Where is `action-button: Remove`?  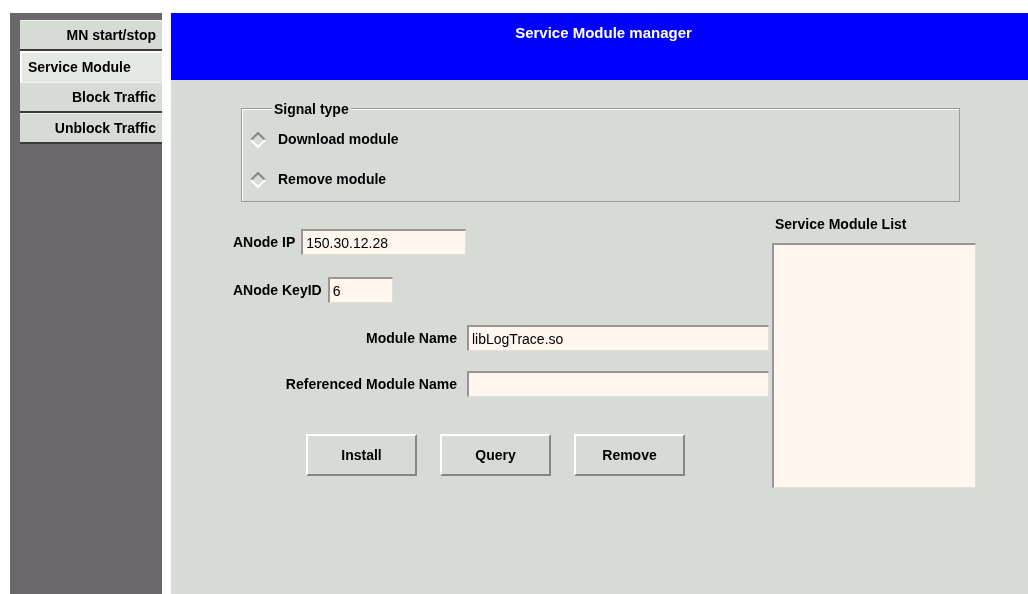
action-button: Remove is located at coordinates (629, 455).